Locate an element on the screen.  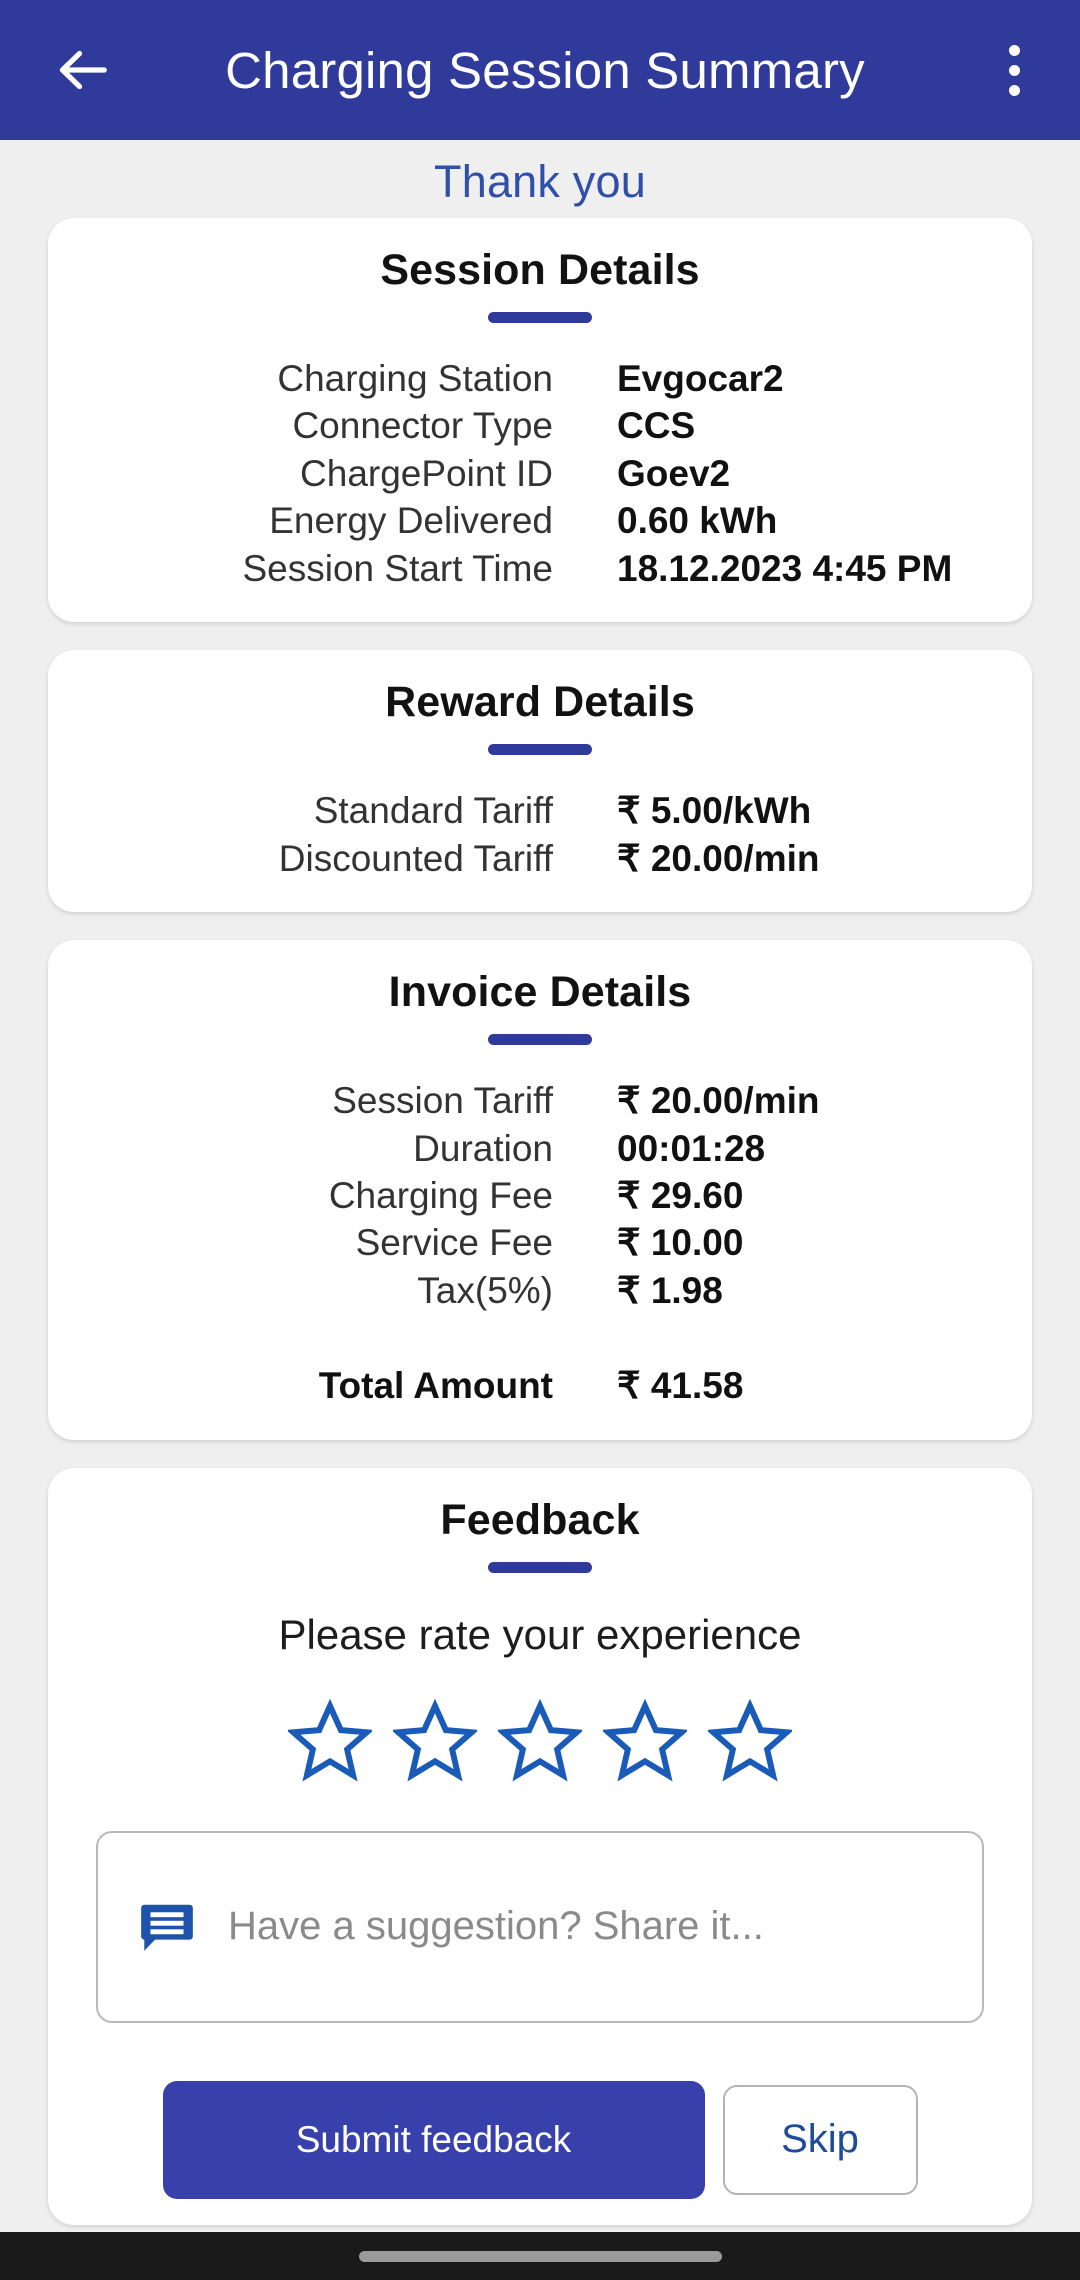
back-button is located at coordinates (83, 70).